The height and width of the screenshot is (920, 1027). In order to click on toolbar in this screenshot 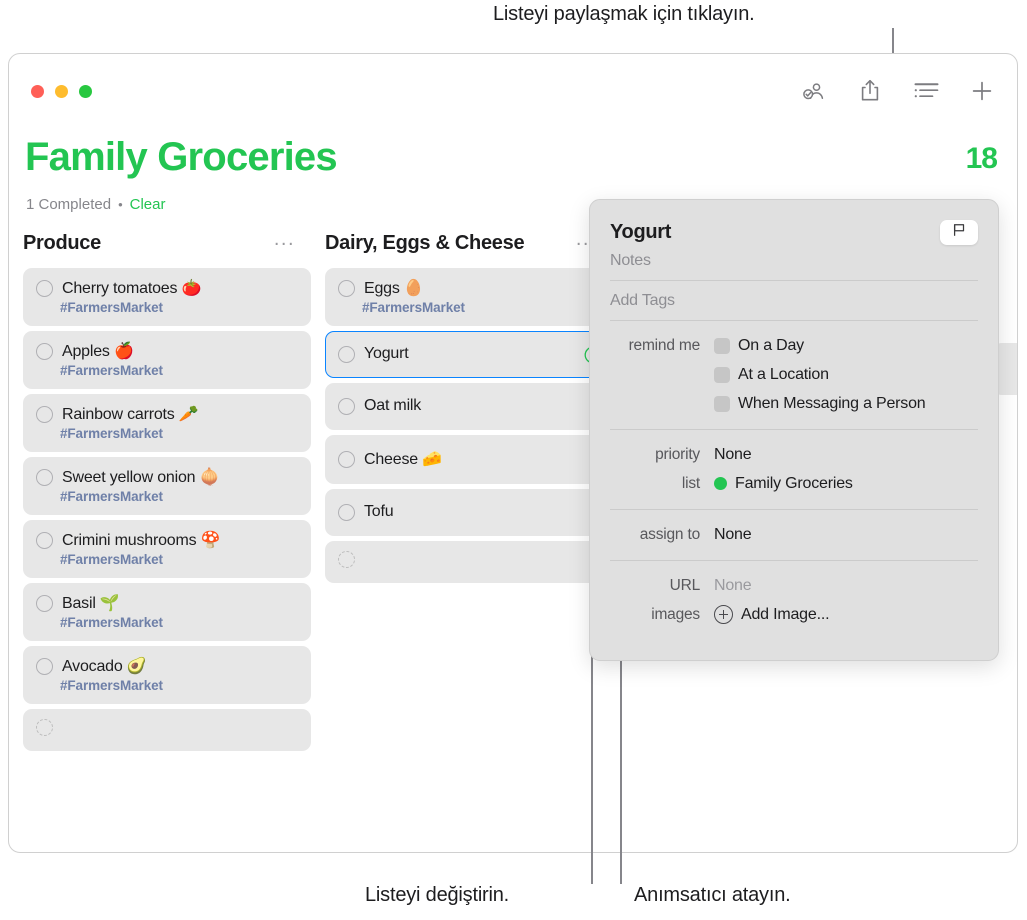, I will do `click(898, 91)`.